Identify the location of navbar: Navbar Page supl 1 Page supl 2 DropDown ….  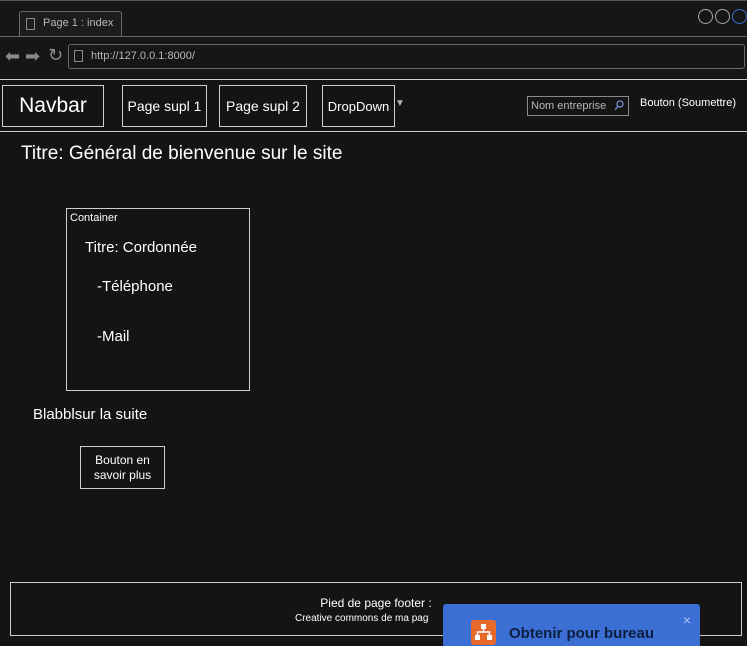
(373, 105).